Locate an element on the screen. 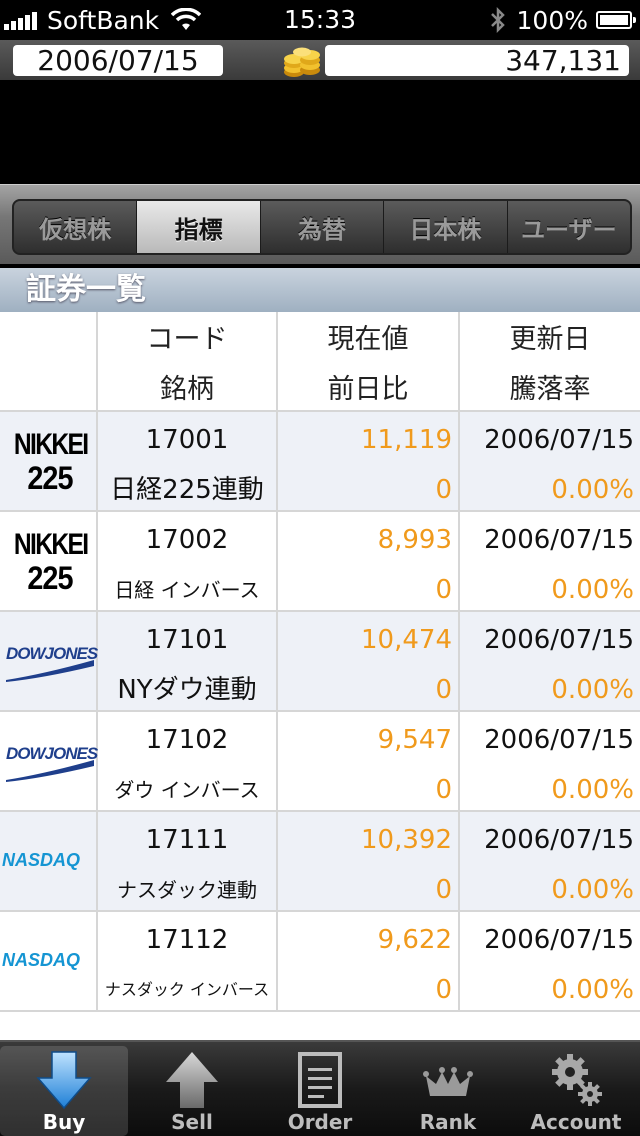  tab-virtual-stocks: 仮想株 is located at coordinates (76, 227).